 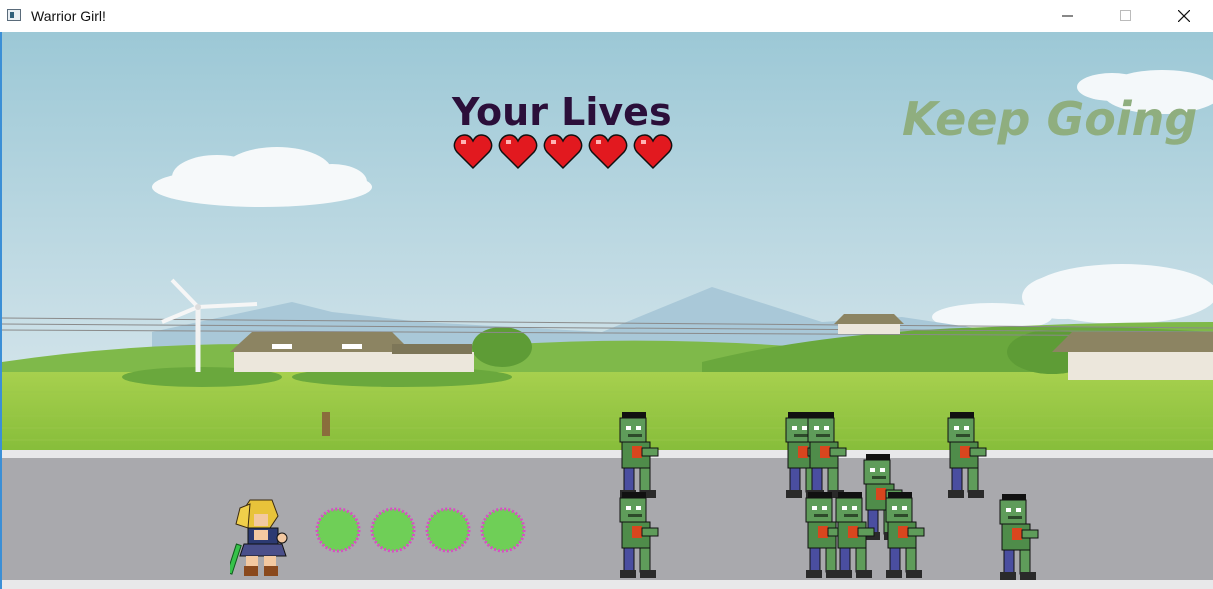 I want to click on minimize-button, so click(x=1068, y=16).